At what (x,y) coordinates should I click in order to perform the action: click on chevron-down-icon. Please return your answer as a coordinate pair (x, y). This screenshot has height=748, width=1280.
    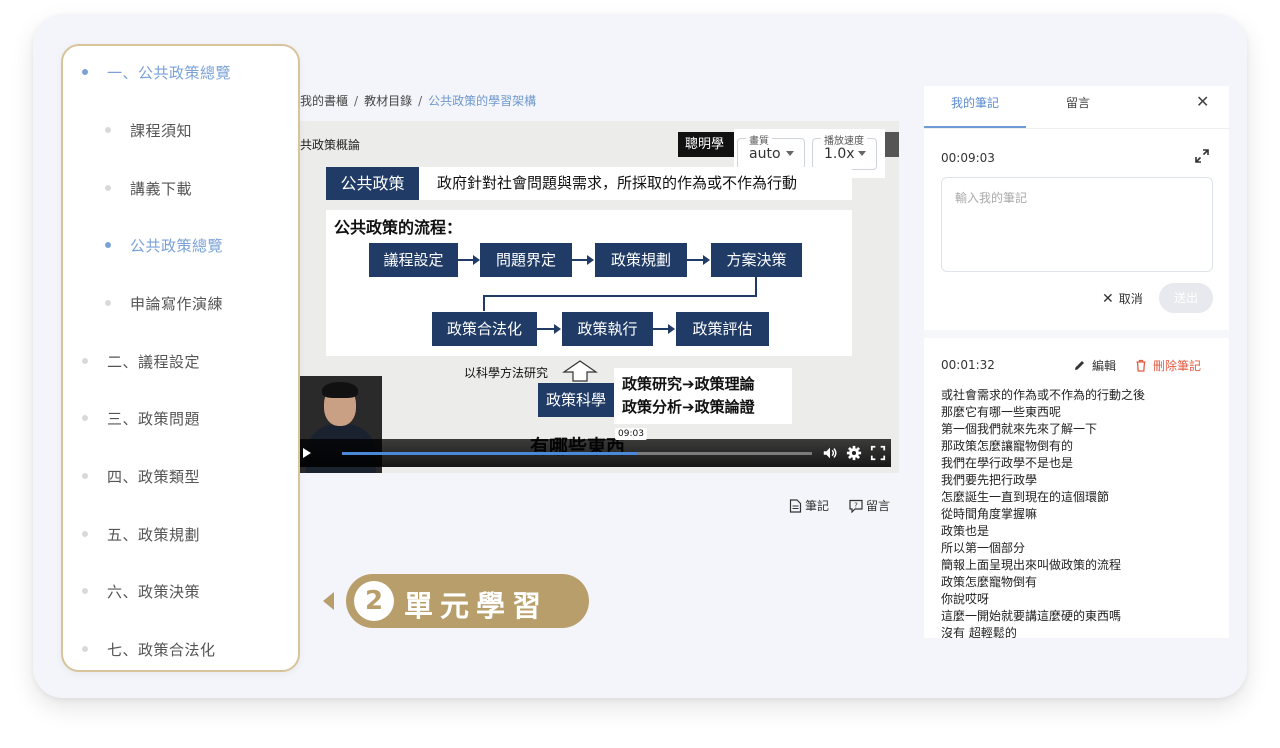
    Looking at the image, I should click on (862, 153).